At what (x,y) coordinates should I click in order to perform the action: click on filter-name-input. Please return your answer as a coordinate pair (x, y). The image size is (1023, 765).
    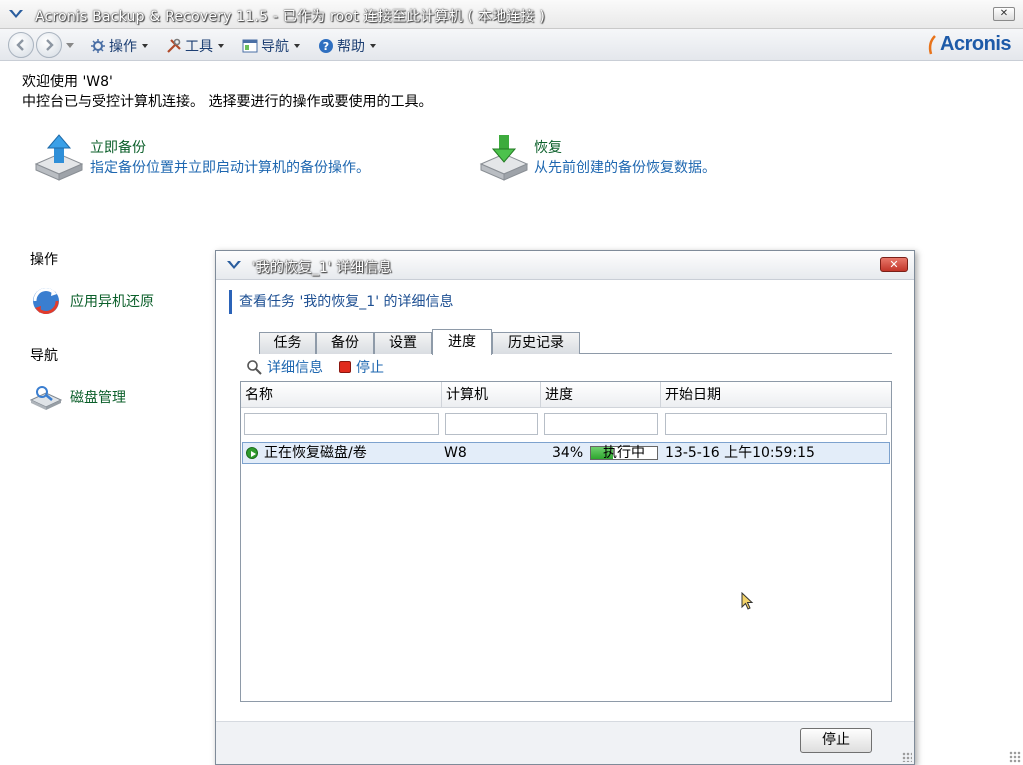
    Looking at the image, I should click on (341, 424).